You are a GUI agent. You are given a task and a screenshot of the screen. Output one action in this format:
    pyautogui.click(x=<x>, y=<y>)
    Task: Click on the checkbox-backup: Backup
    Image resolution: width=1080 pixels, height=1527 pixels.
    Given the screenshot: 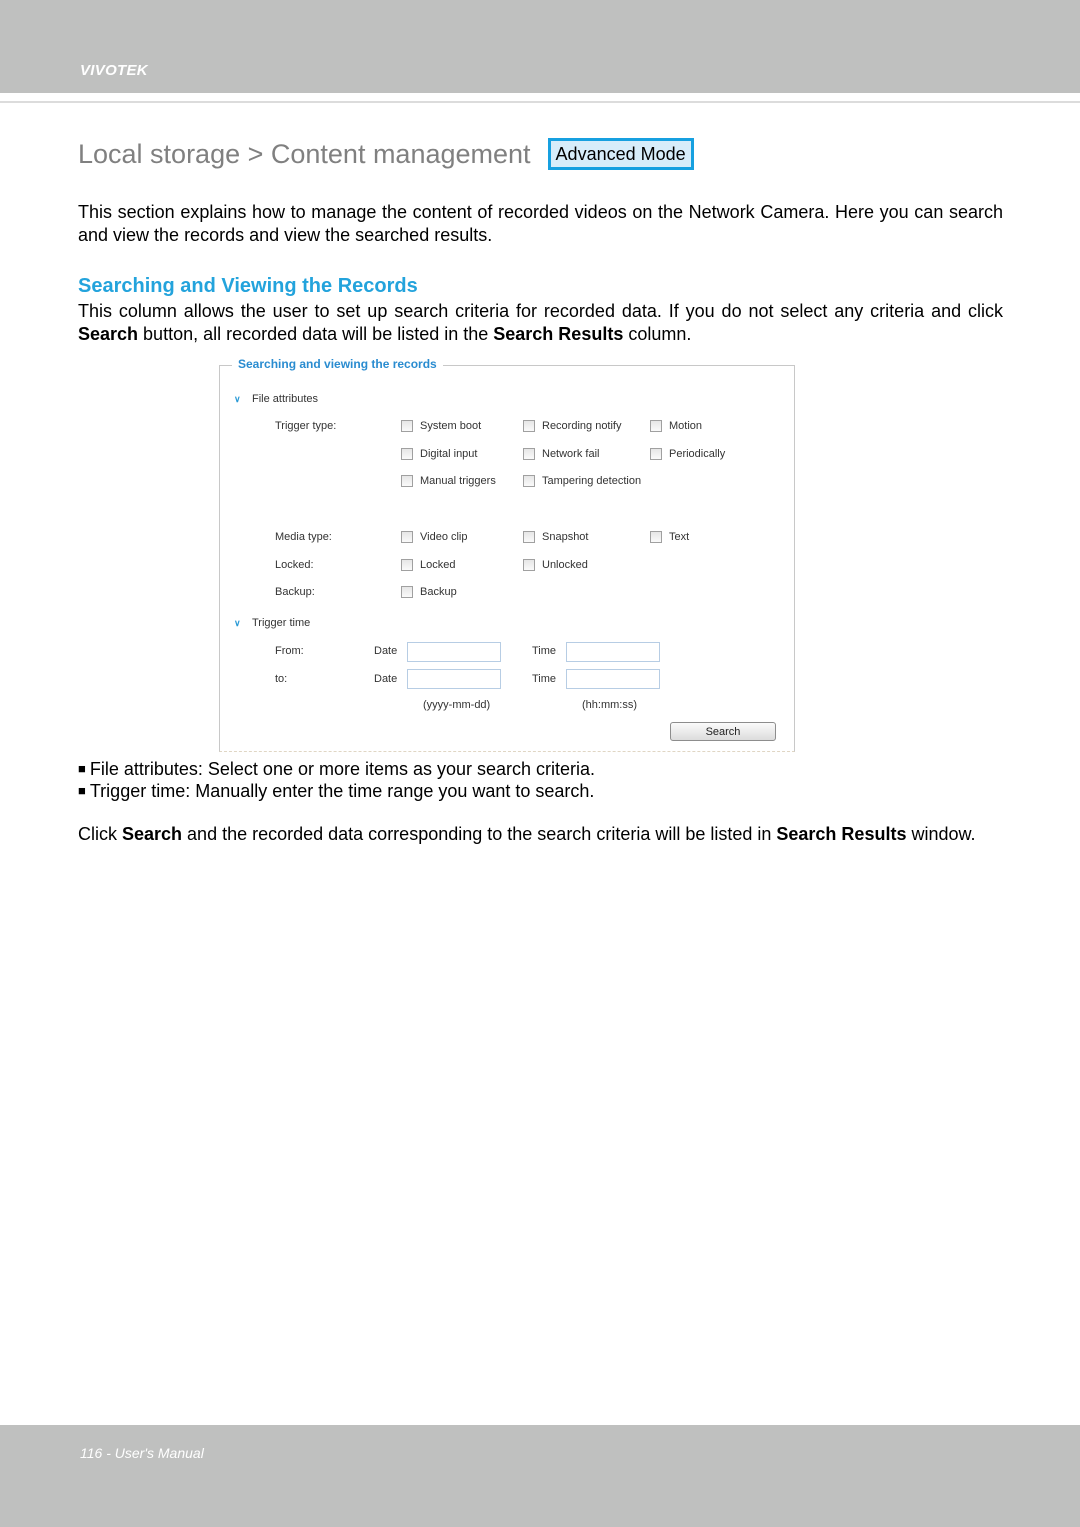 What is the action you would take?
    pyautogui.click(x=429, y=592)
    